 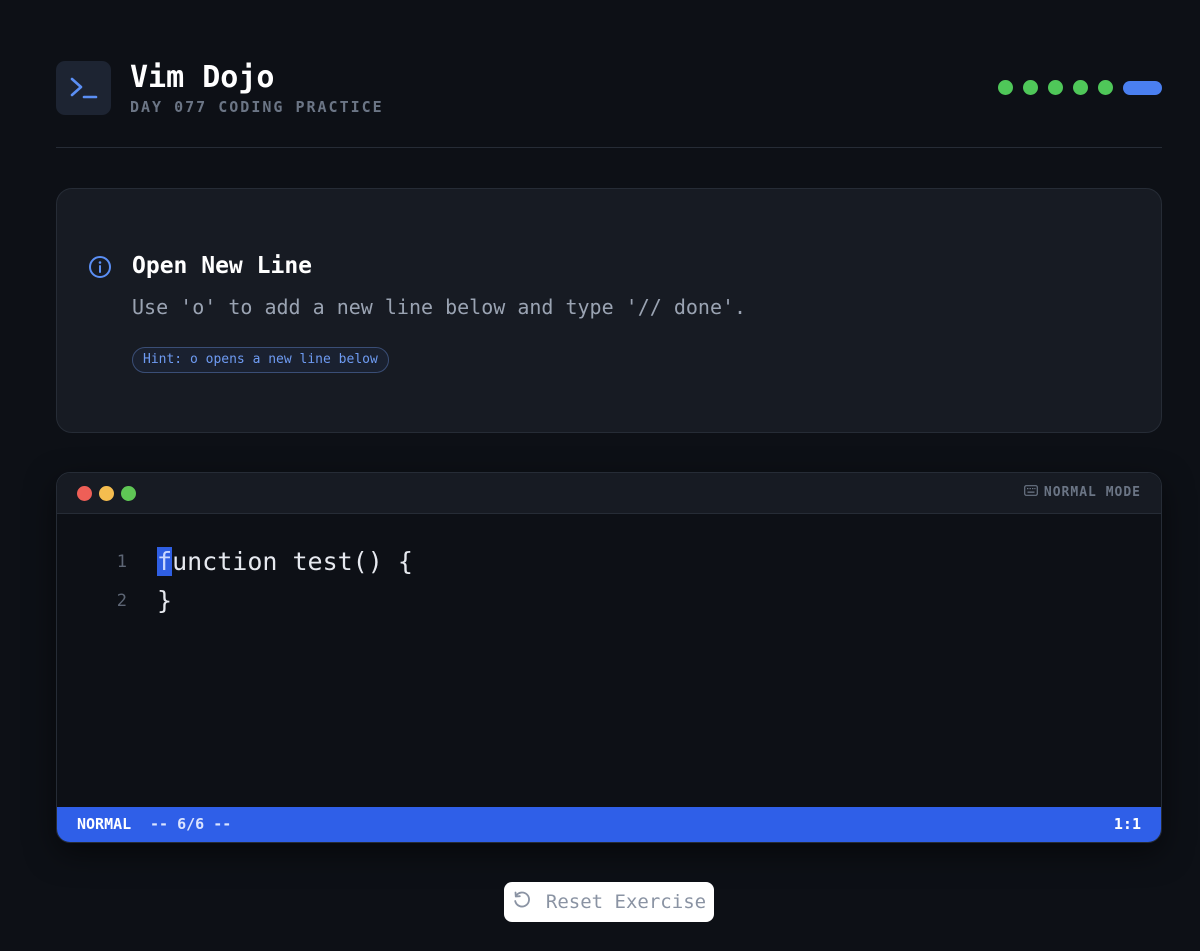 I want to click on line-number: 2, so click(x=121, y=601).